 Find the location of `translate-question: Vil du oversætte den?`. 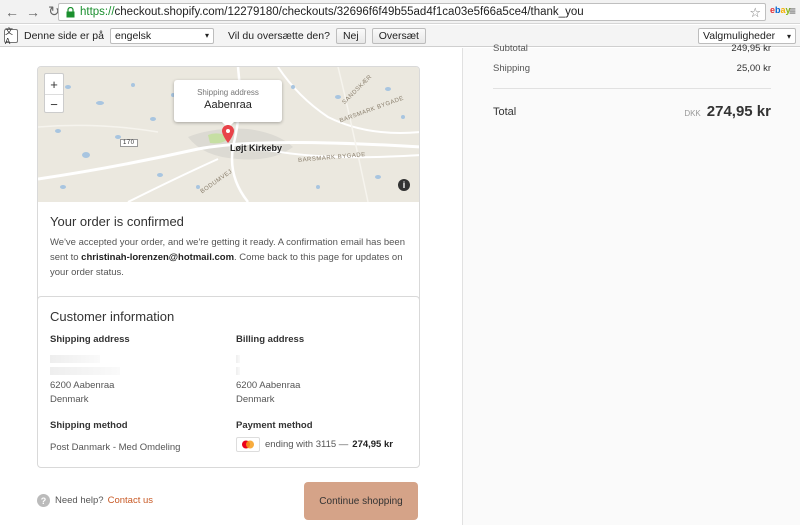

translate-question: Vil du oversætte den? is located at coordinates (278, 35).